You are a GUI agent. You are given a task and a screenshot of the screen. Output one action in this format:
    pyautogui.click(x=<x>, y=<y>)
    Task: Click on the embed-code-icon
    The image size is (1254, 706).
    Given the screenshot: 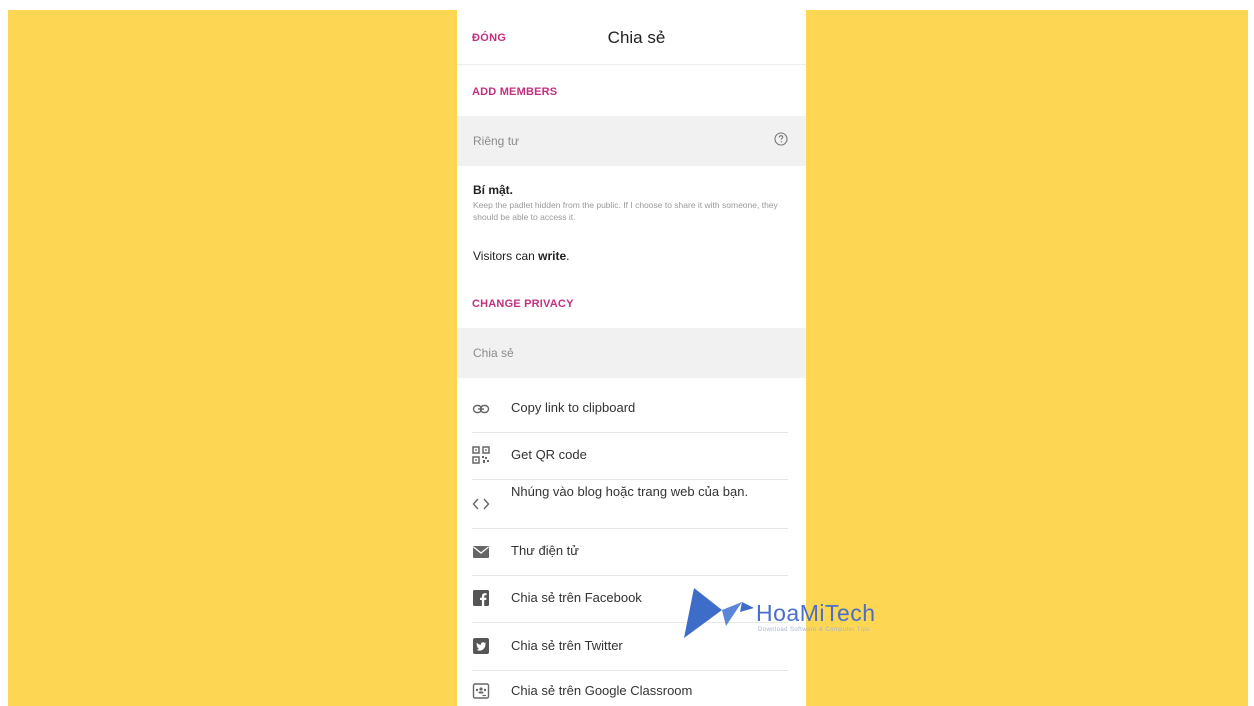 What is the action you would take?
    pyautogui.click(x=481, y=504)
    